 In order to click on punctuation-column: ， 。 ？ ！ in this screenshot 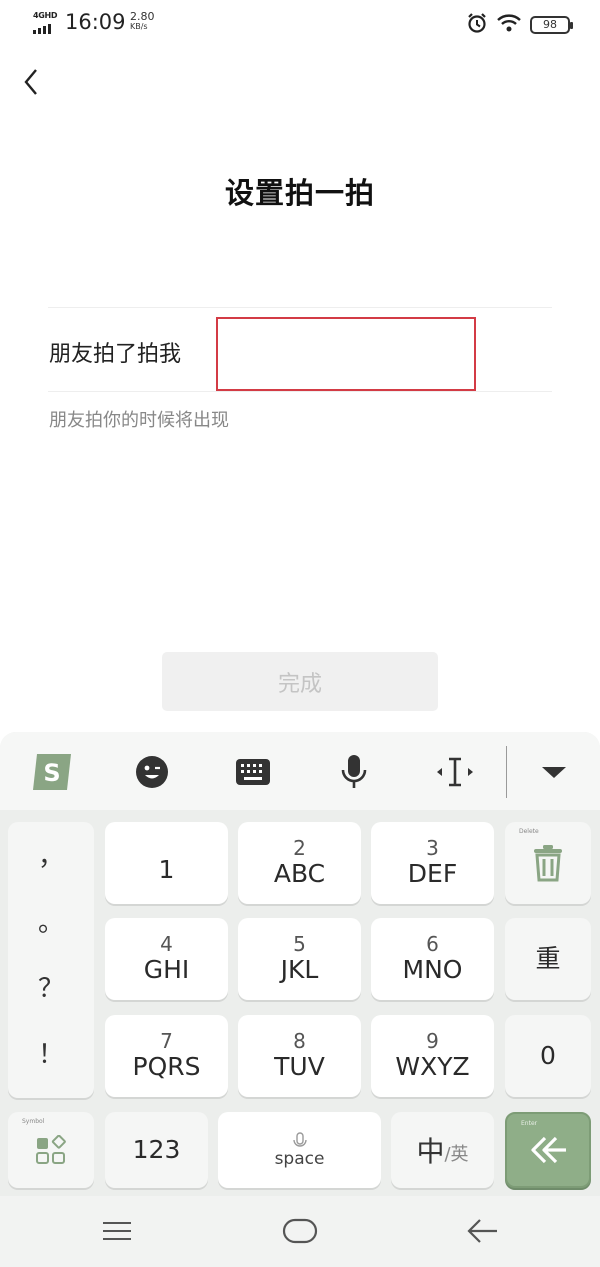, I will do `click(51, 960)`.